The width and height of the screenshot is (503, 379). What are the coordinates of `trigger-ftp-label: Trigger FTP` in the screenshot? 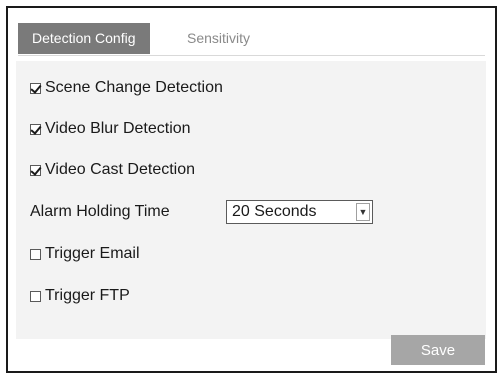 It's located at (87, 295).